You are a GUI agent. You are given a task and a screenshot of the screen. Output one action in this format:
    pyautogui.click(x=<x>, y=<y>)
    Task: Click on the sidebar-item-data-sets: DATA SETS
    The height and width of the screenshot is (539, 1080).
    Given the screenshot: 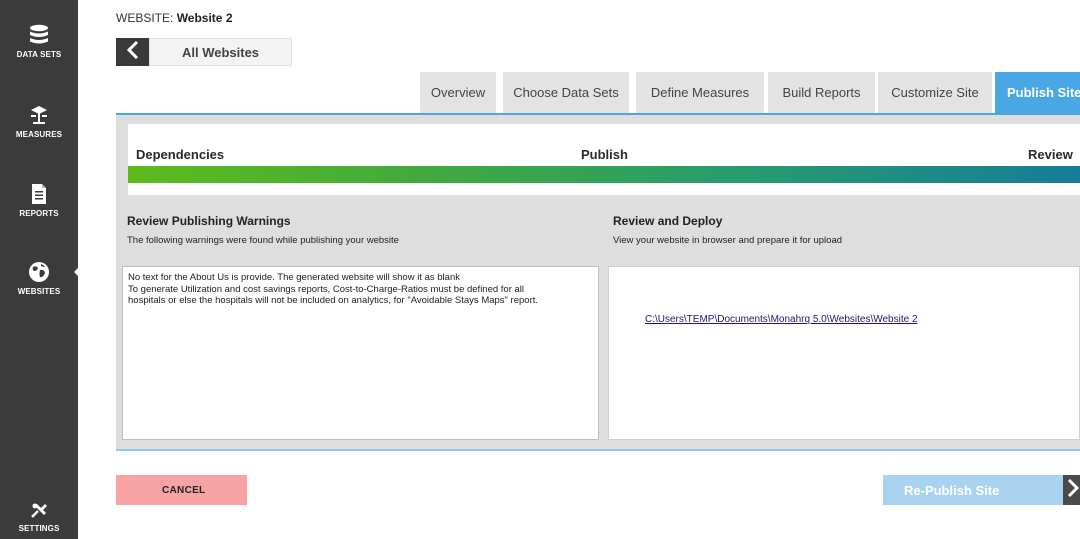 What is the action you would take?
    pyautogui.click(x=39, y=41)
    